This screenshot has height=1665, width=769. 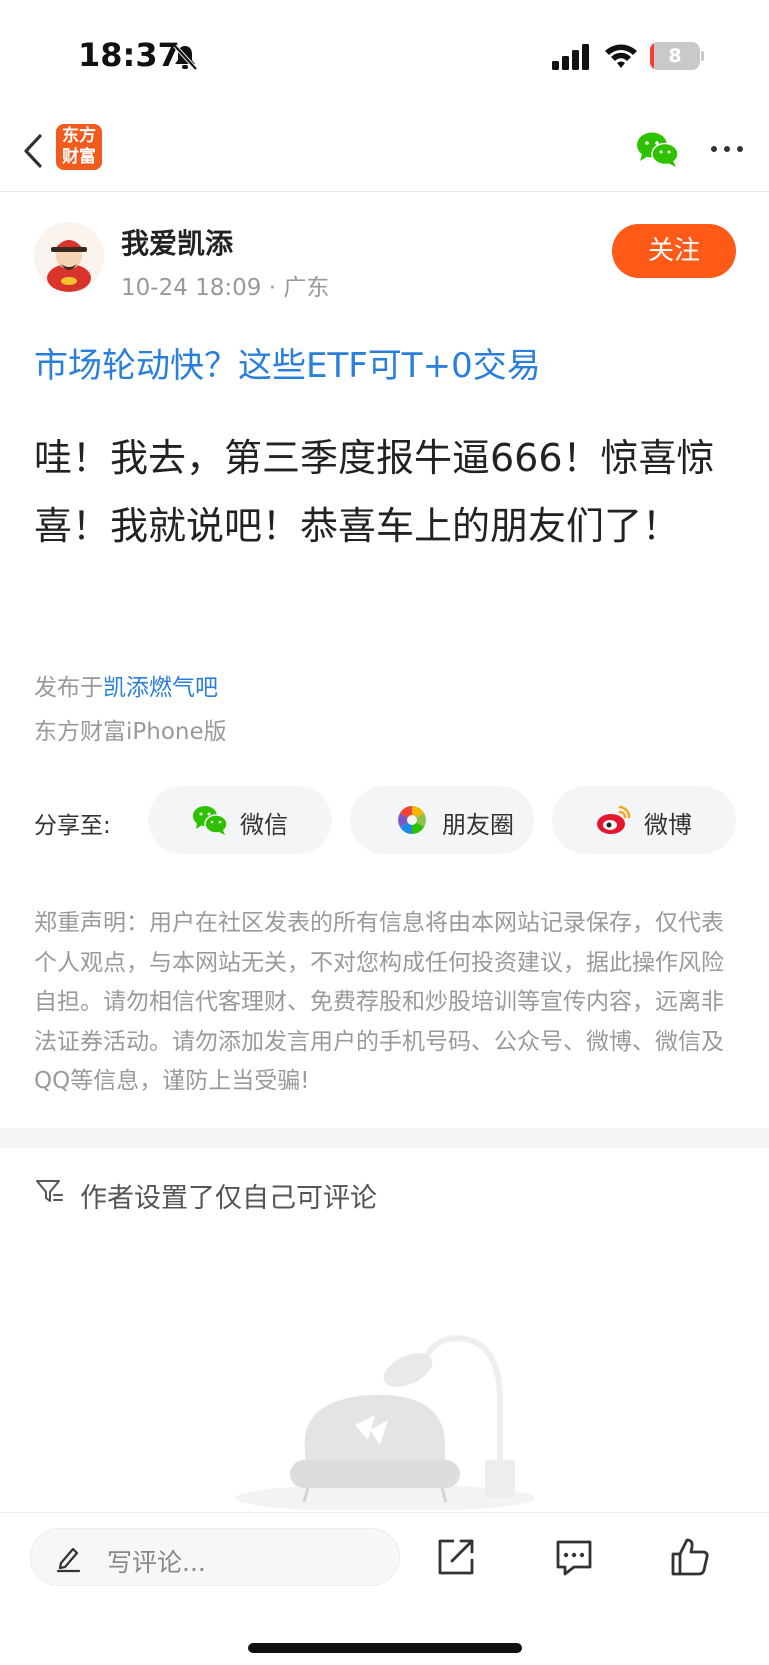 I want to click on status-bar: 18:37 8, so click(x=384, y=55).